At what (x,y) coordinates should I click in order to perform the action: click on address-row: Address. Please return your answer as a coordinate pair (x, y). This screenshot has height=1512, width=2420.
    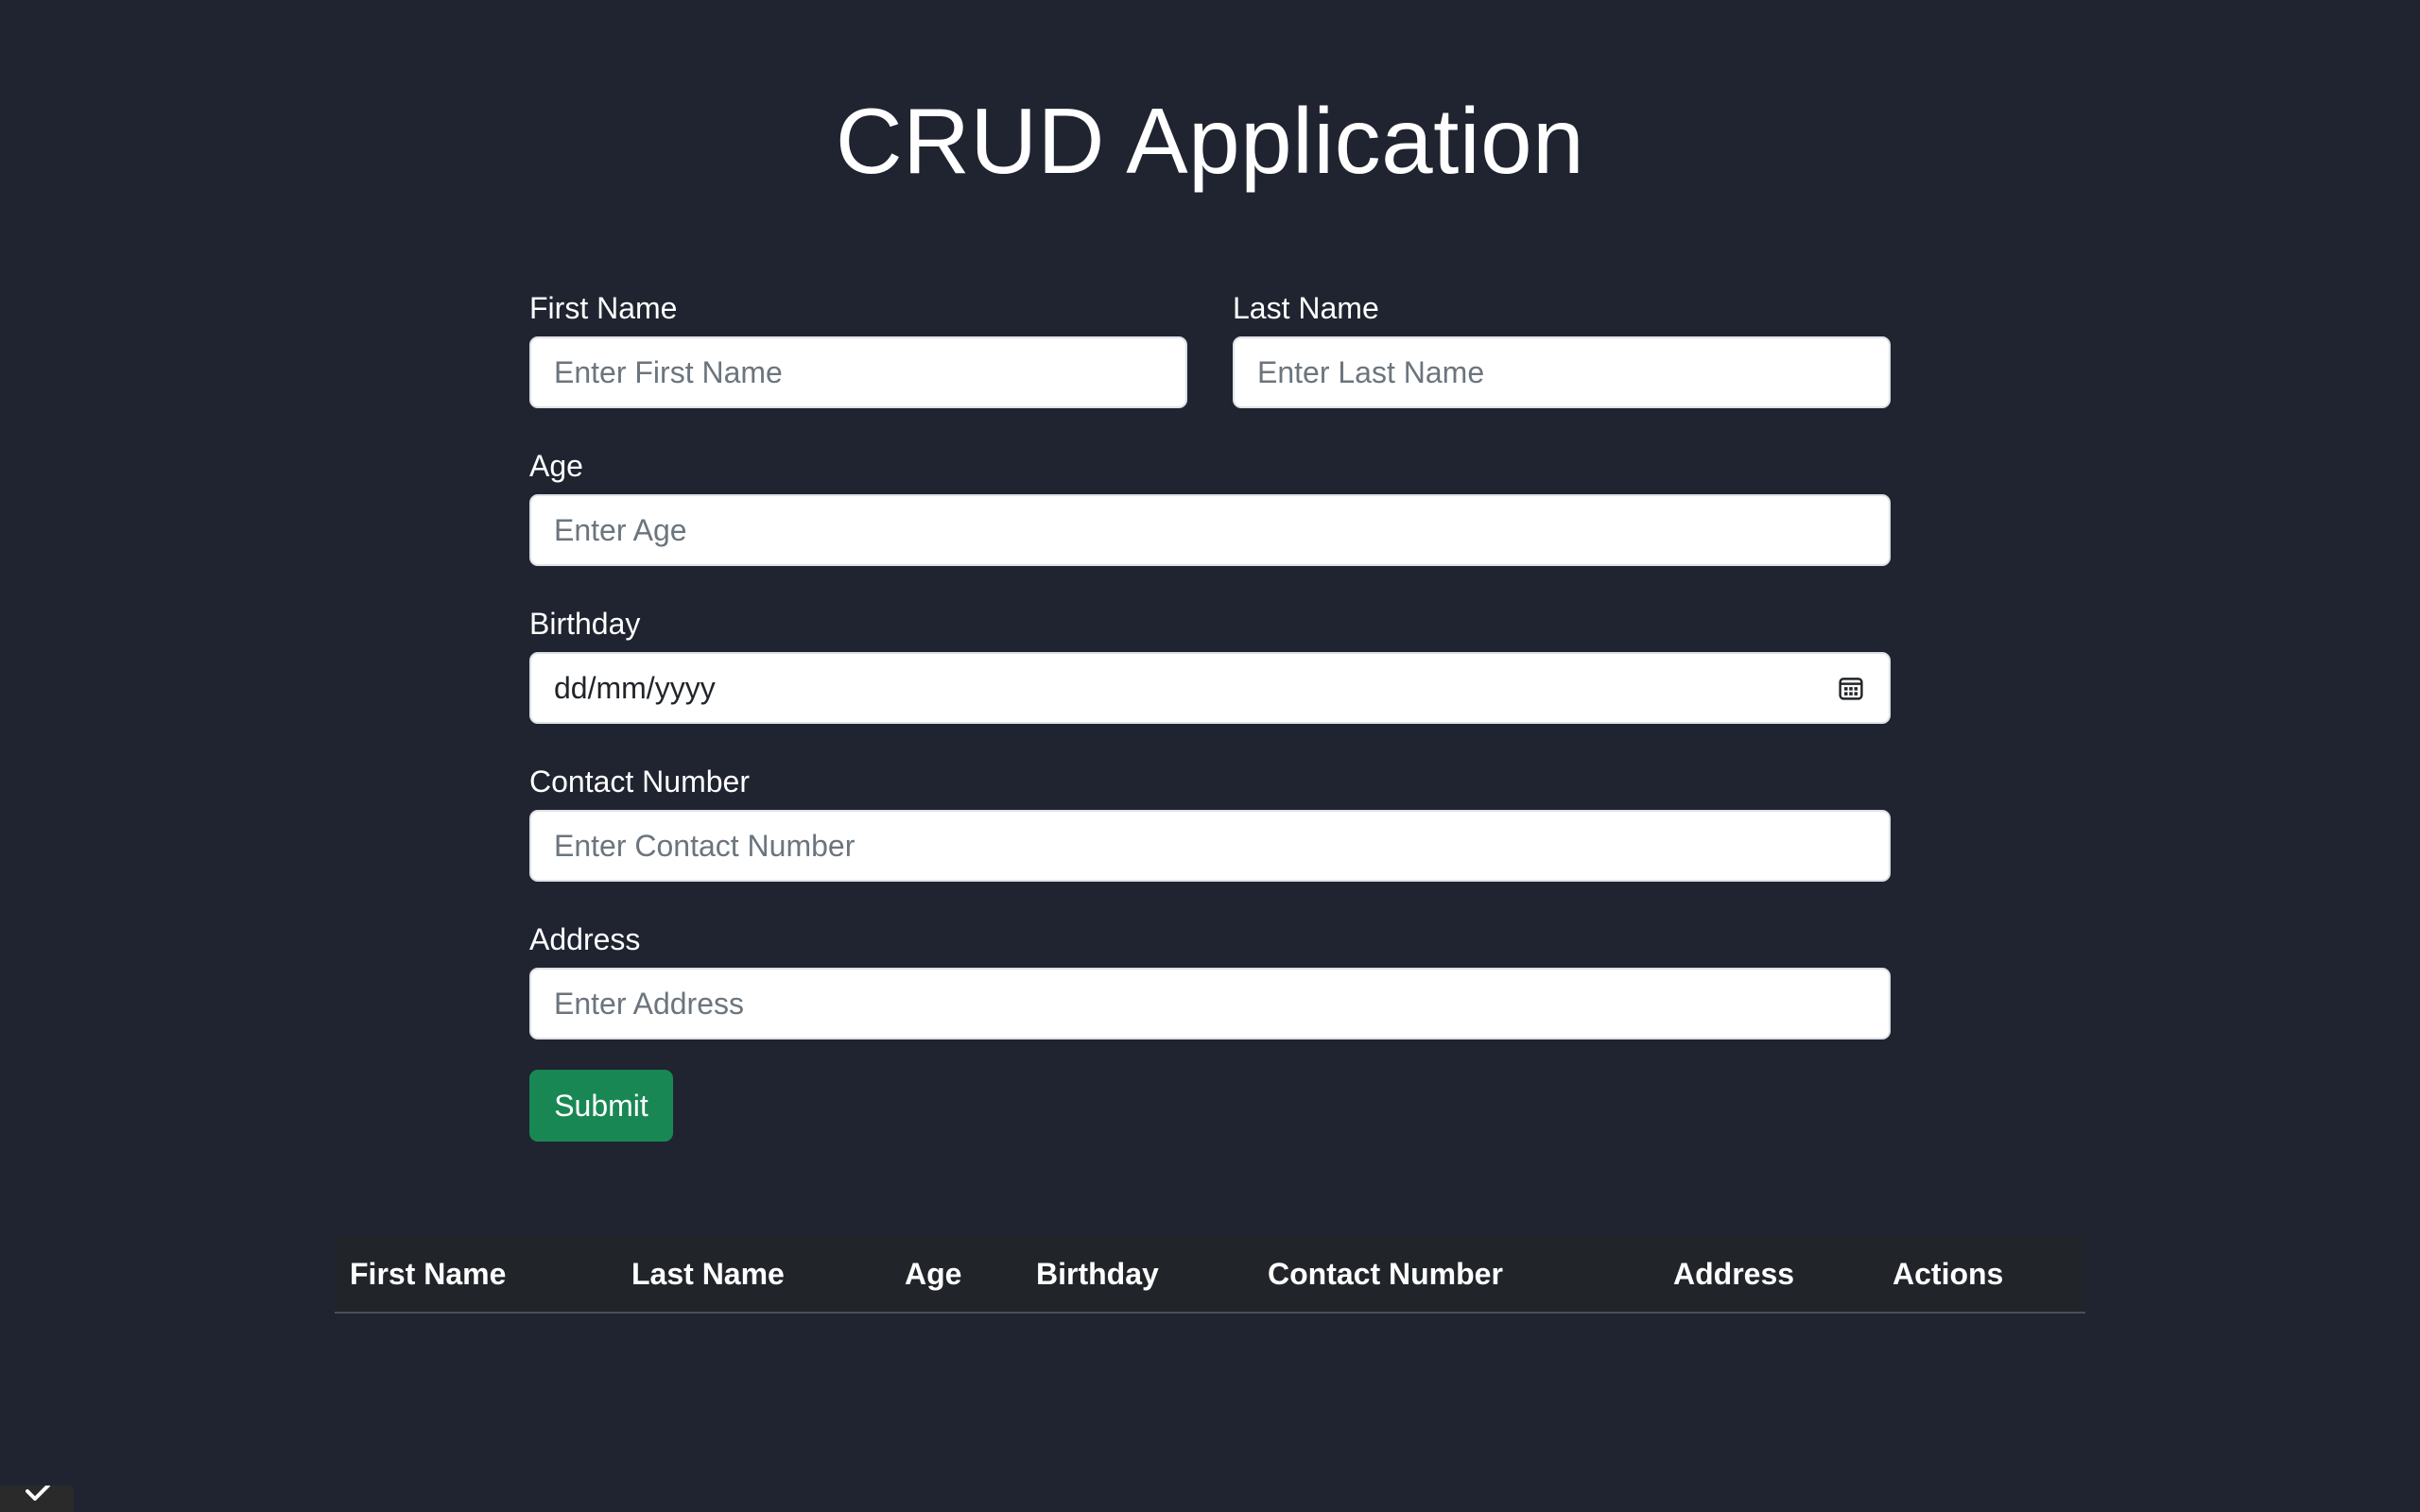
    Looking at the image, I should click on (1210, 982).